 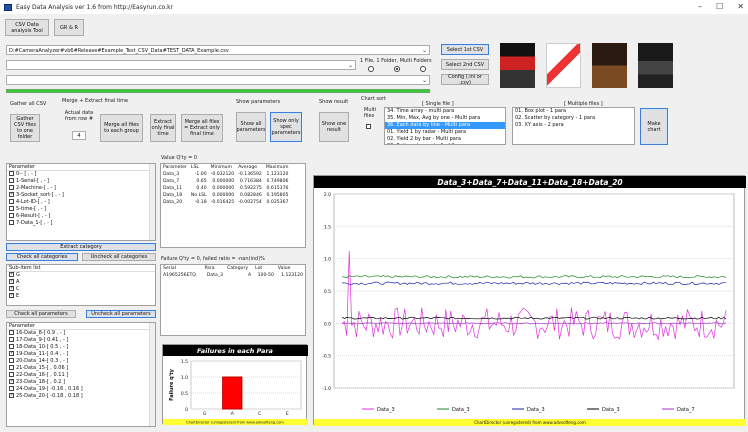 I want to click on show-all-params-button: Show all parameters, so click(x=251, y=127).